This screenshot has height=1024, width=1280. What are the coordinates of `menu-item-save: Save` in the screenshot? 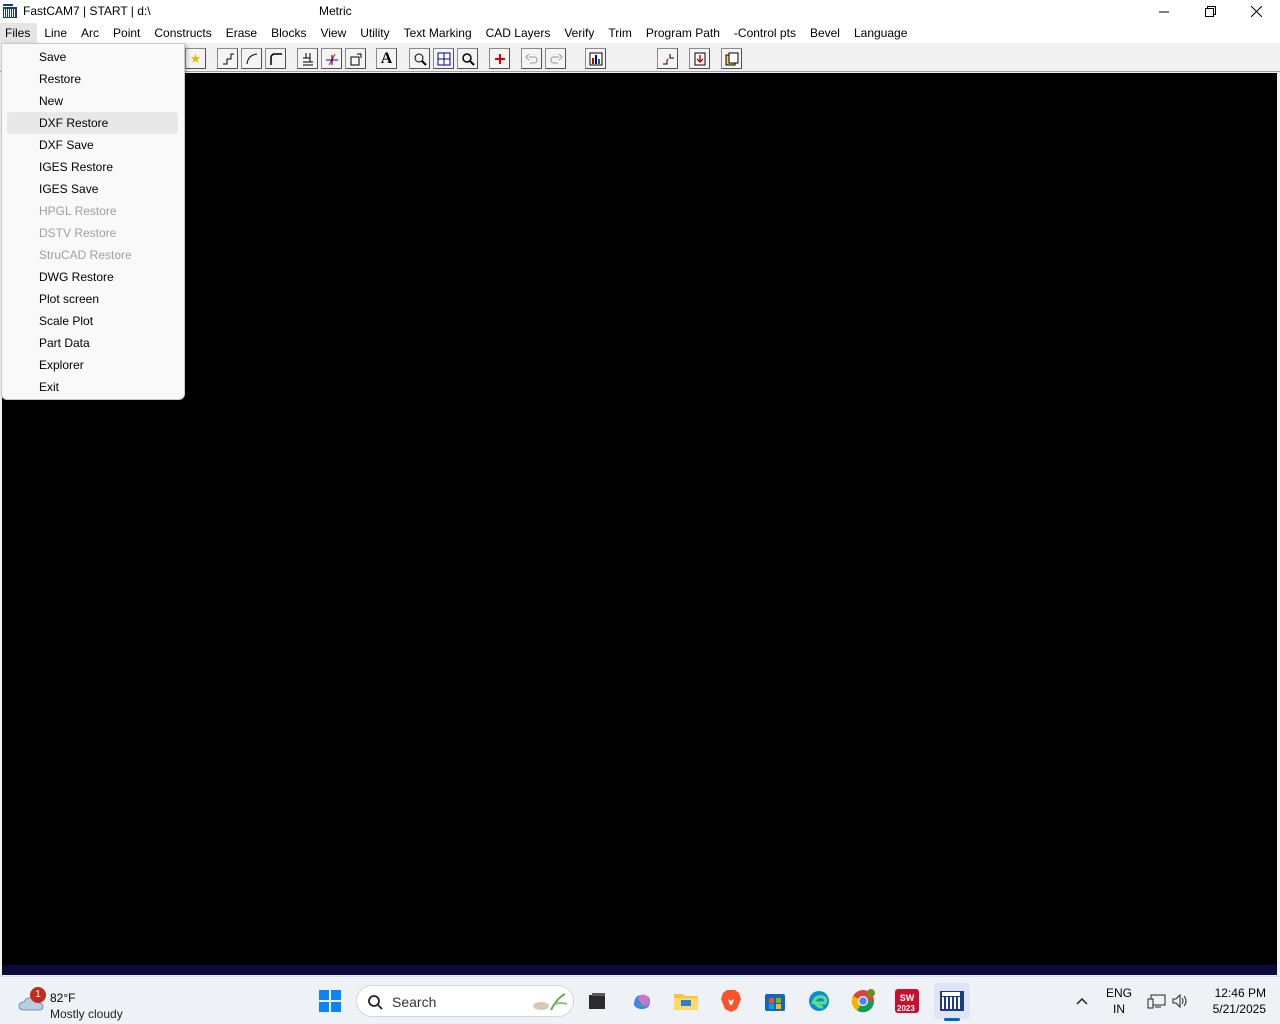 It's located at (90, 57).